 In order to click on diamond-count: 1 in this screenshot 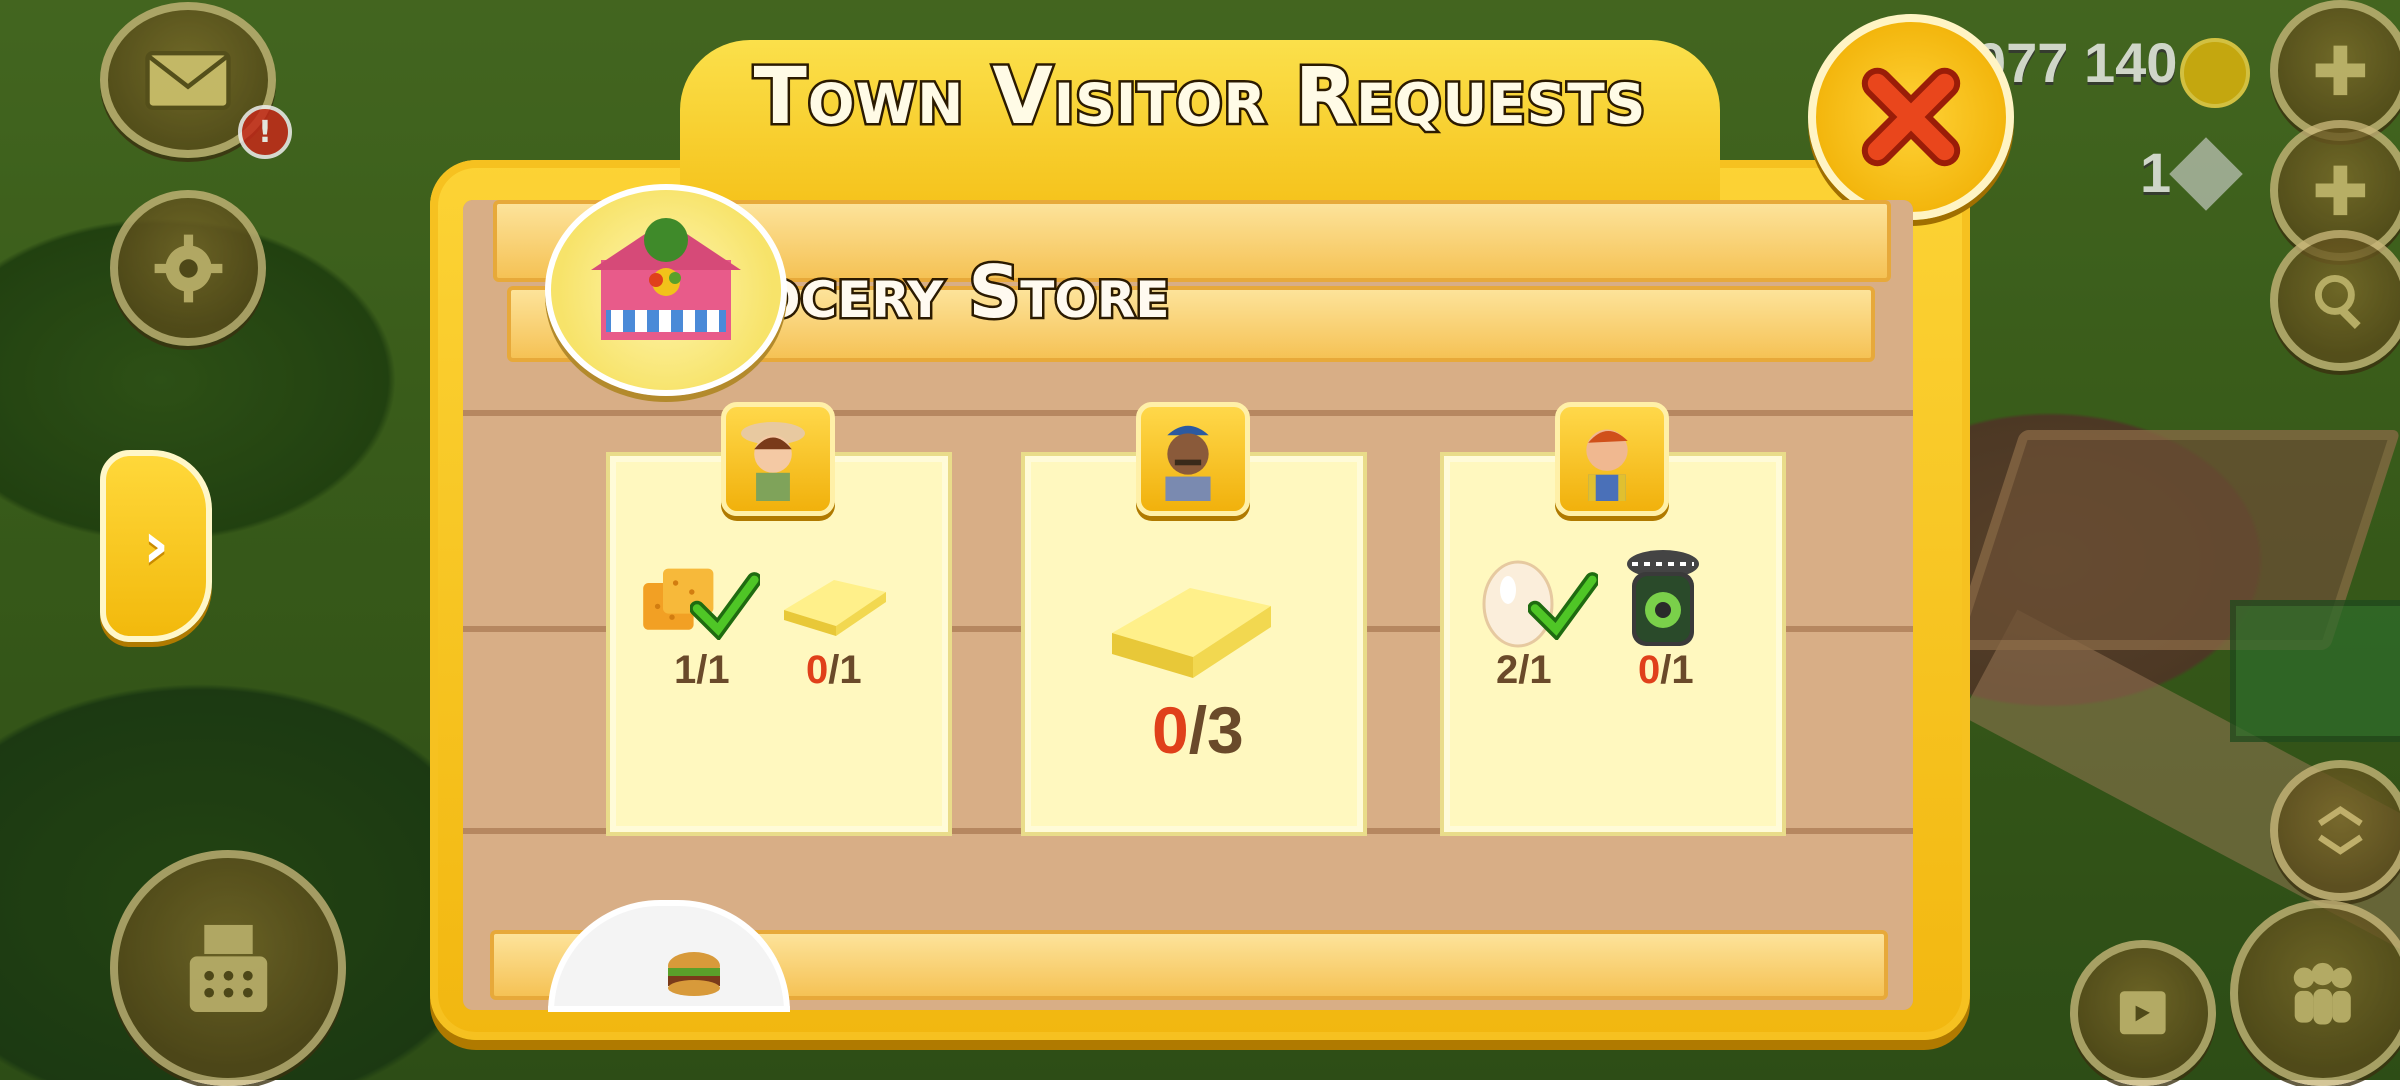, I will do `click(2156, 172)`.